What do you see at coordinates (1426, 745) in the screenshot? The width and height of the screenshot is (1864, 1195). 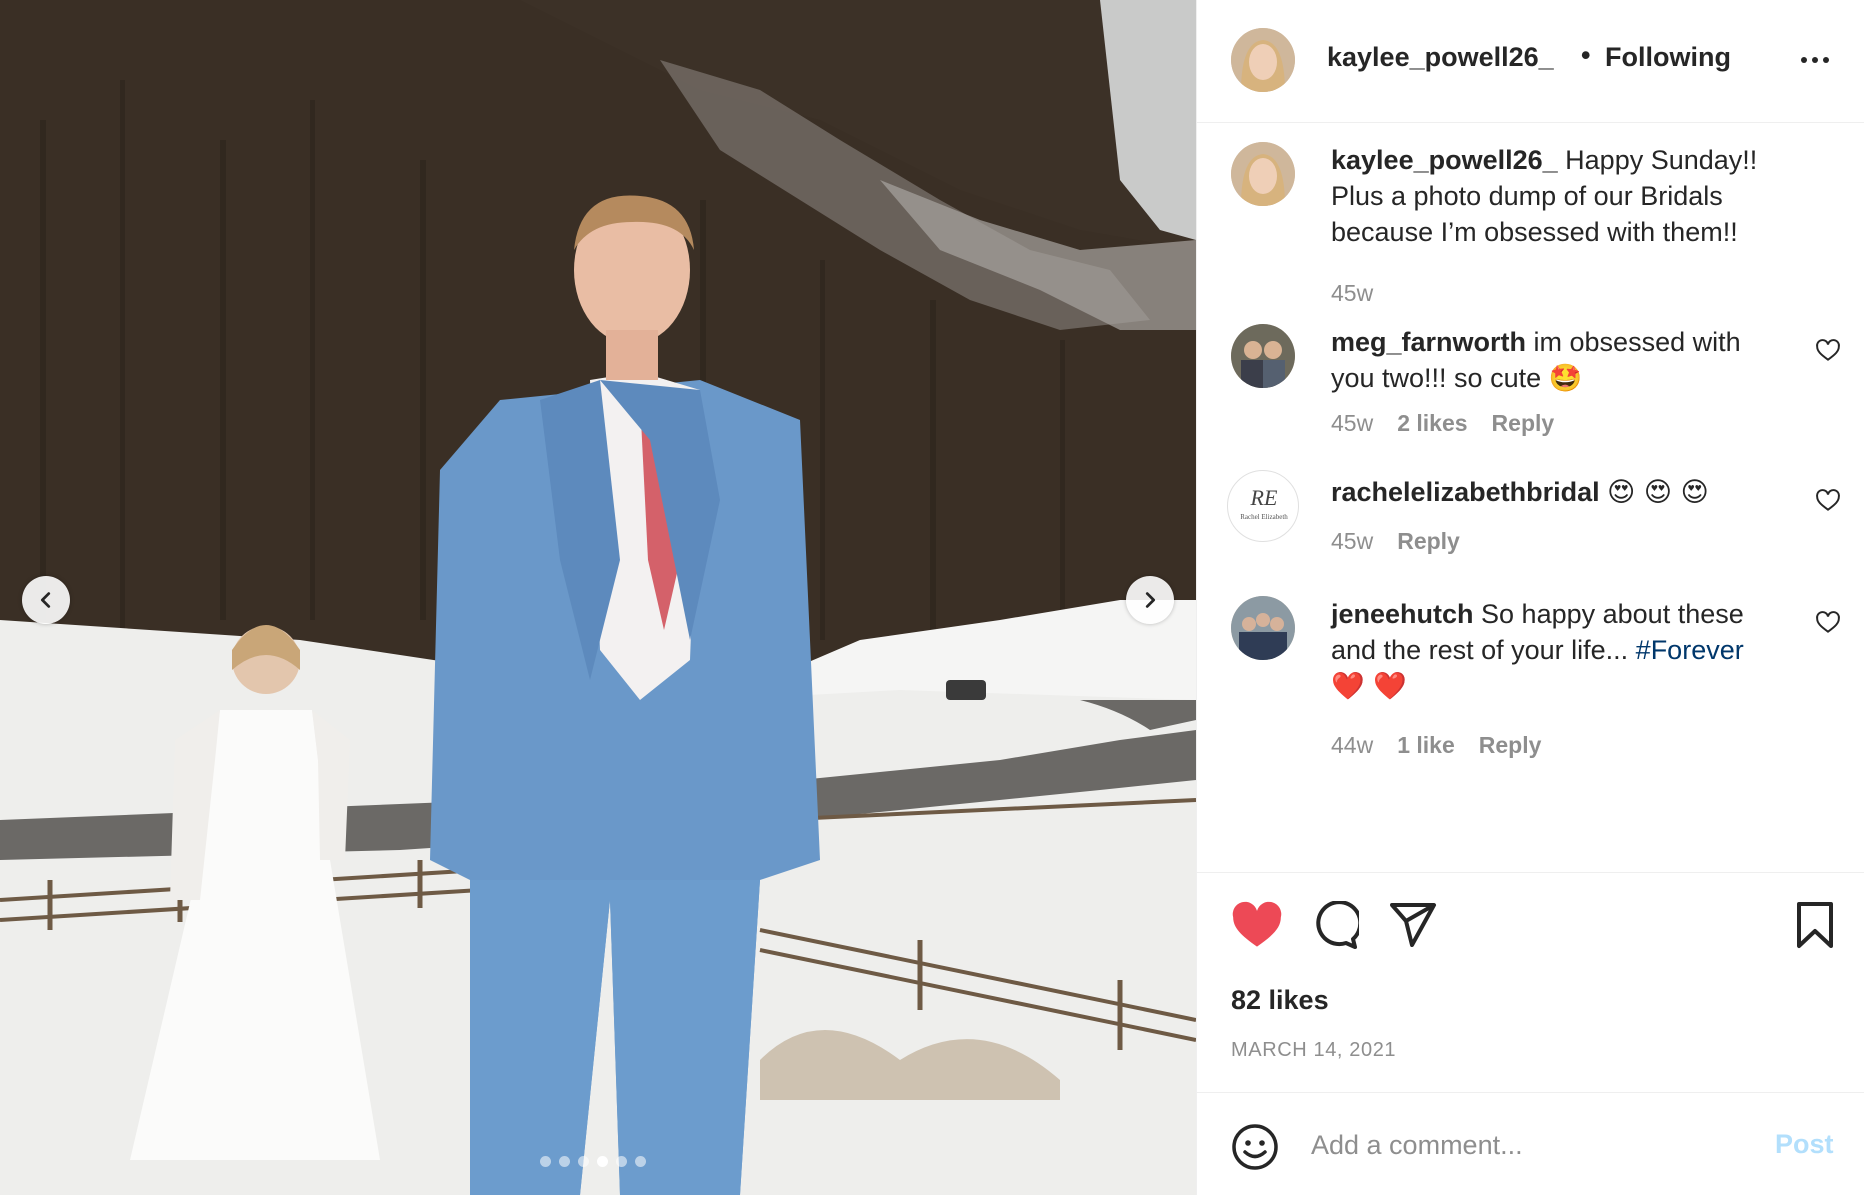 I see `comment-likes: 1 like` at bounding box center [1426, 745].